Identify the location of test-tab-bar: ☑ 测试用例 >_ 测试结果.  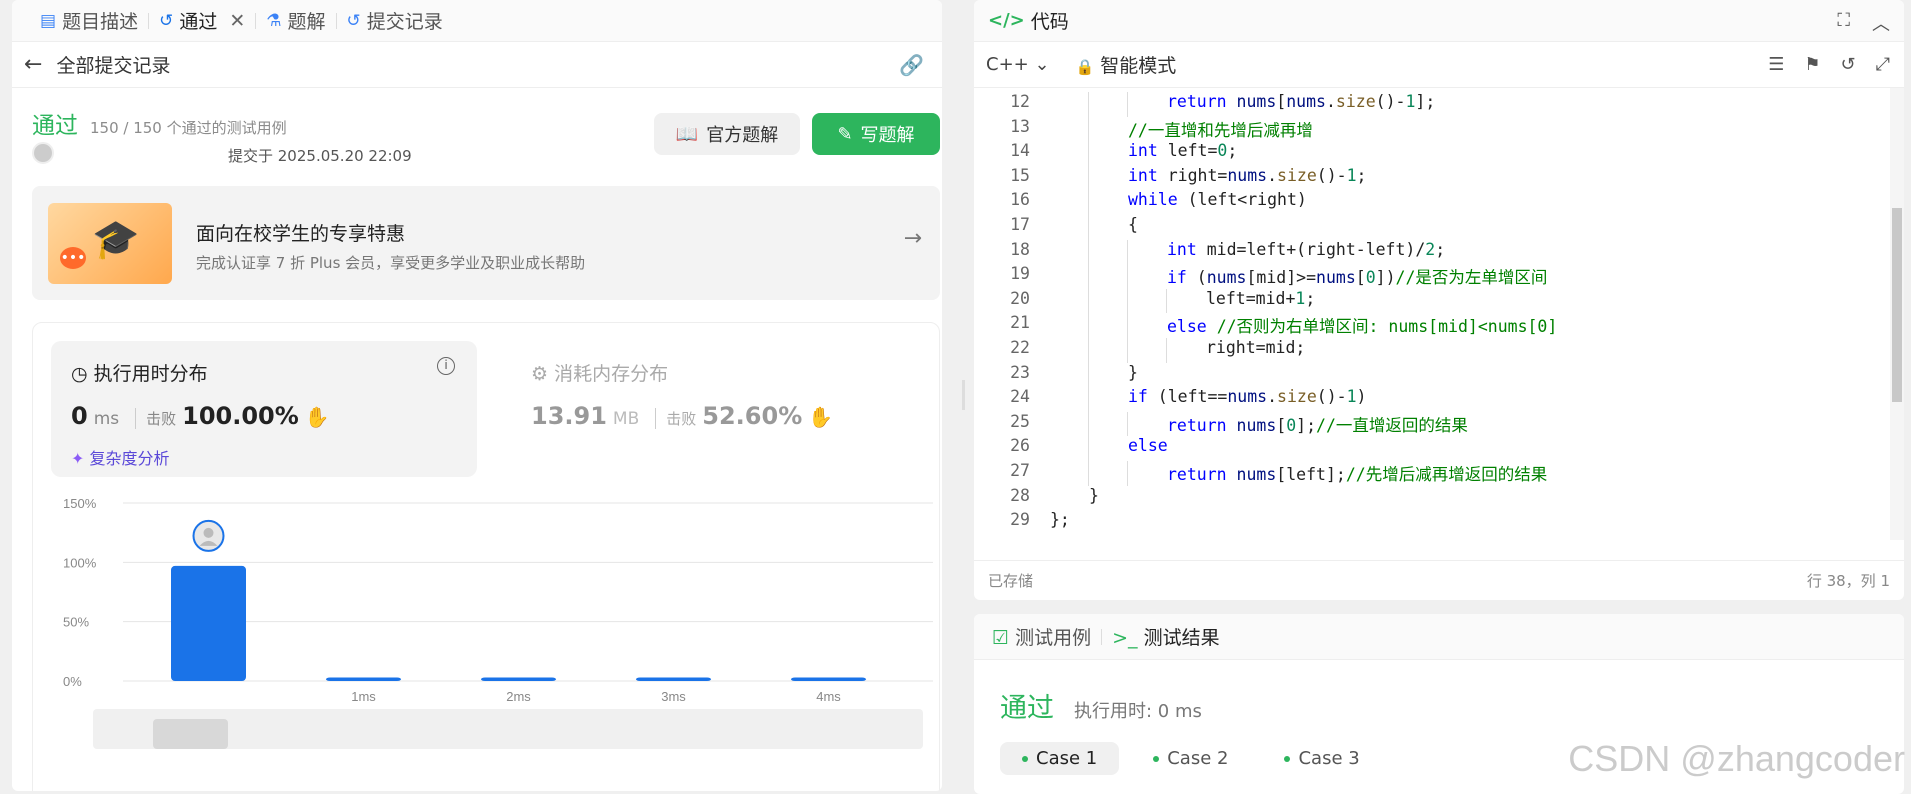
(1439, 637).